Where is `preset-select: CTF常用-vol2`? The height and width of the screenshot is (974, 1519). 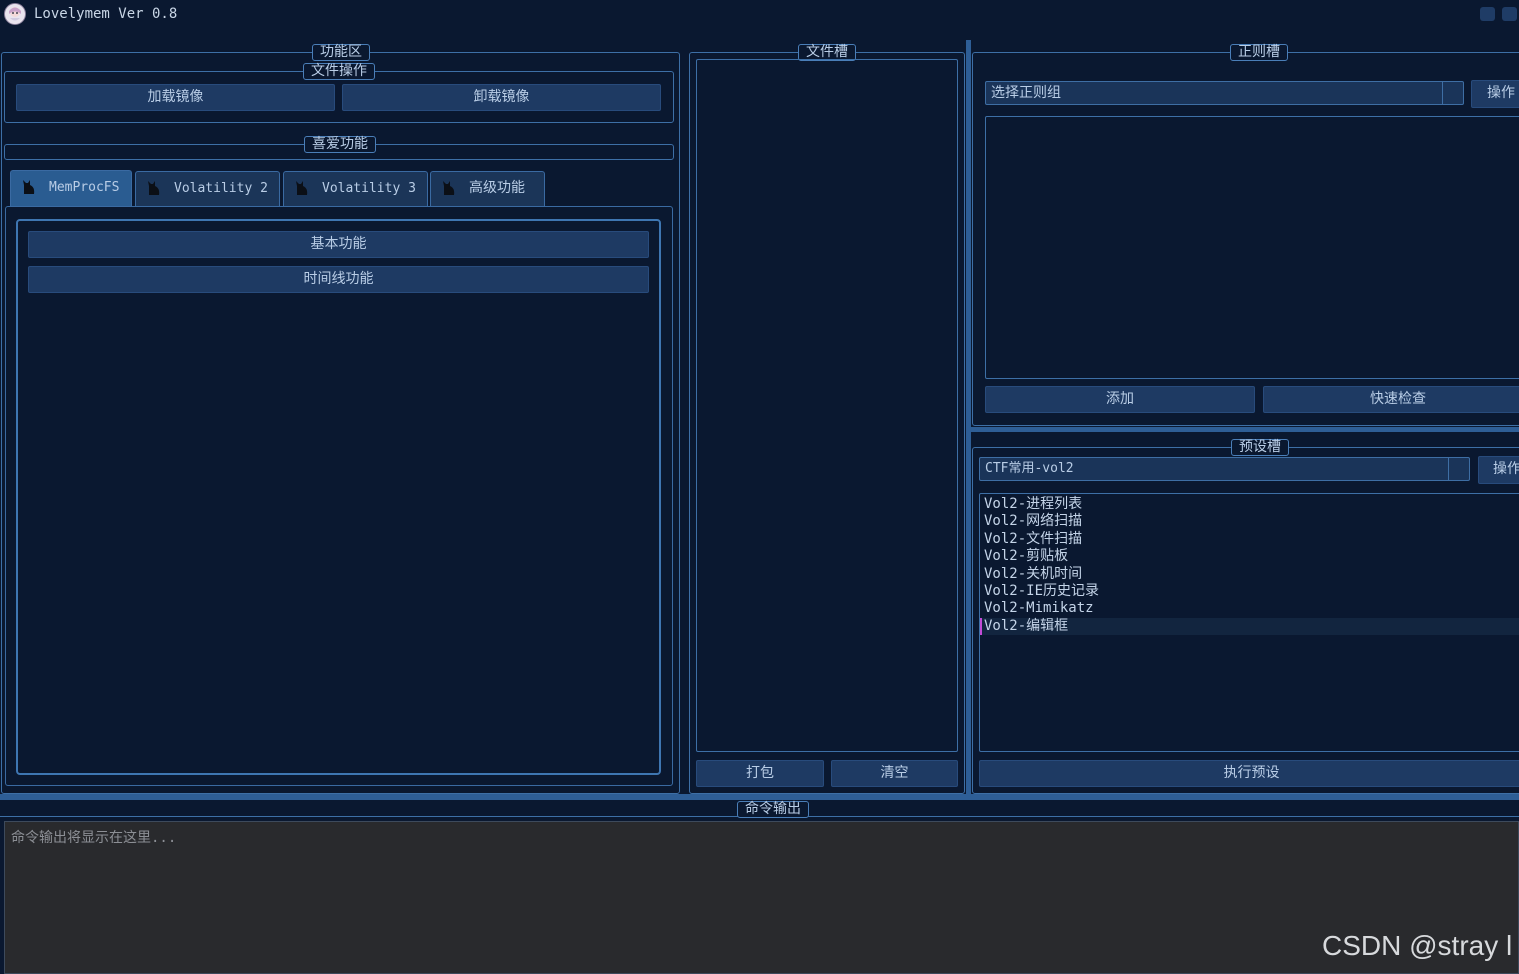 preset-select: CTF常用-vol2 is located at coordinates (1224, 469).